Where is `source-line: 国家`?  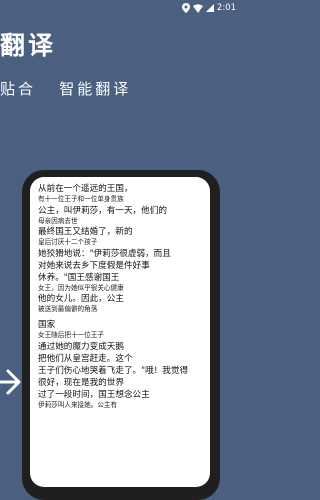 source-line: 国家 is located at coordinates (47, 324).